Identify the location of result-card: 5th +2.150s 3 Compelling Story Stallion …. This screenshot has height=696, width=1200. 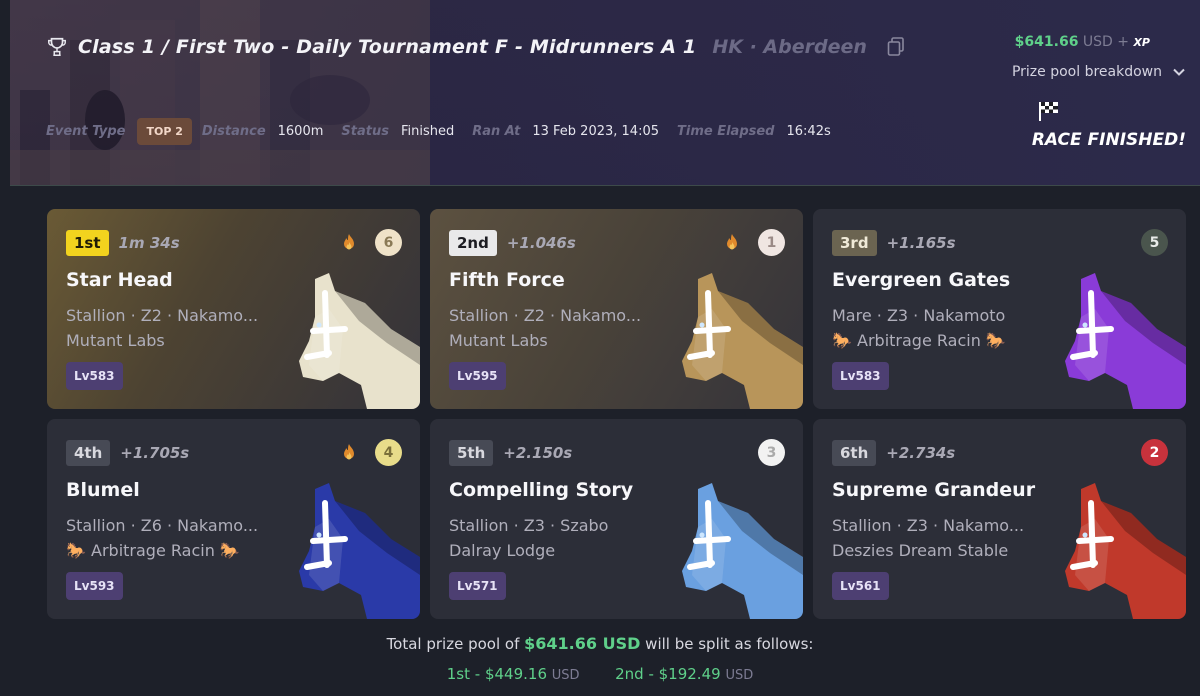
(616, 519).